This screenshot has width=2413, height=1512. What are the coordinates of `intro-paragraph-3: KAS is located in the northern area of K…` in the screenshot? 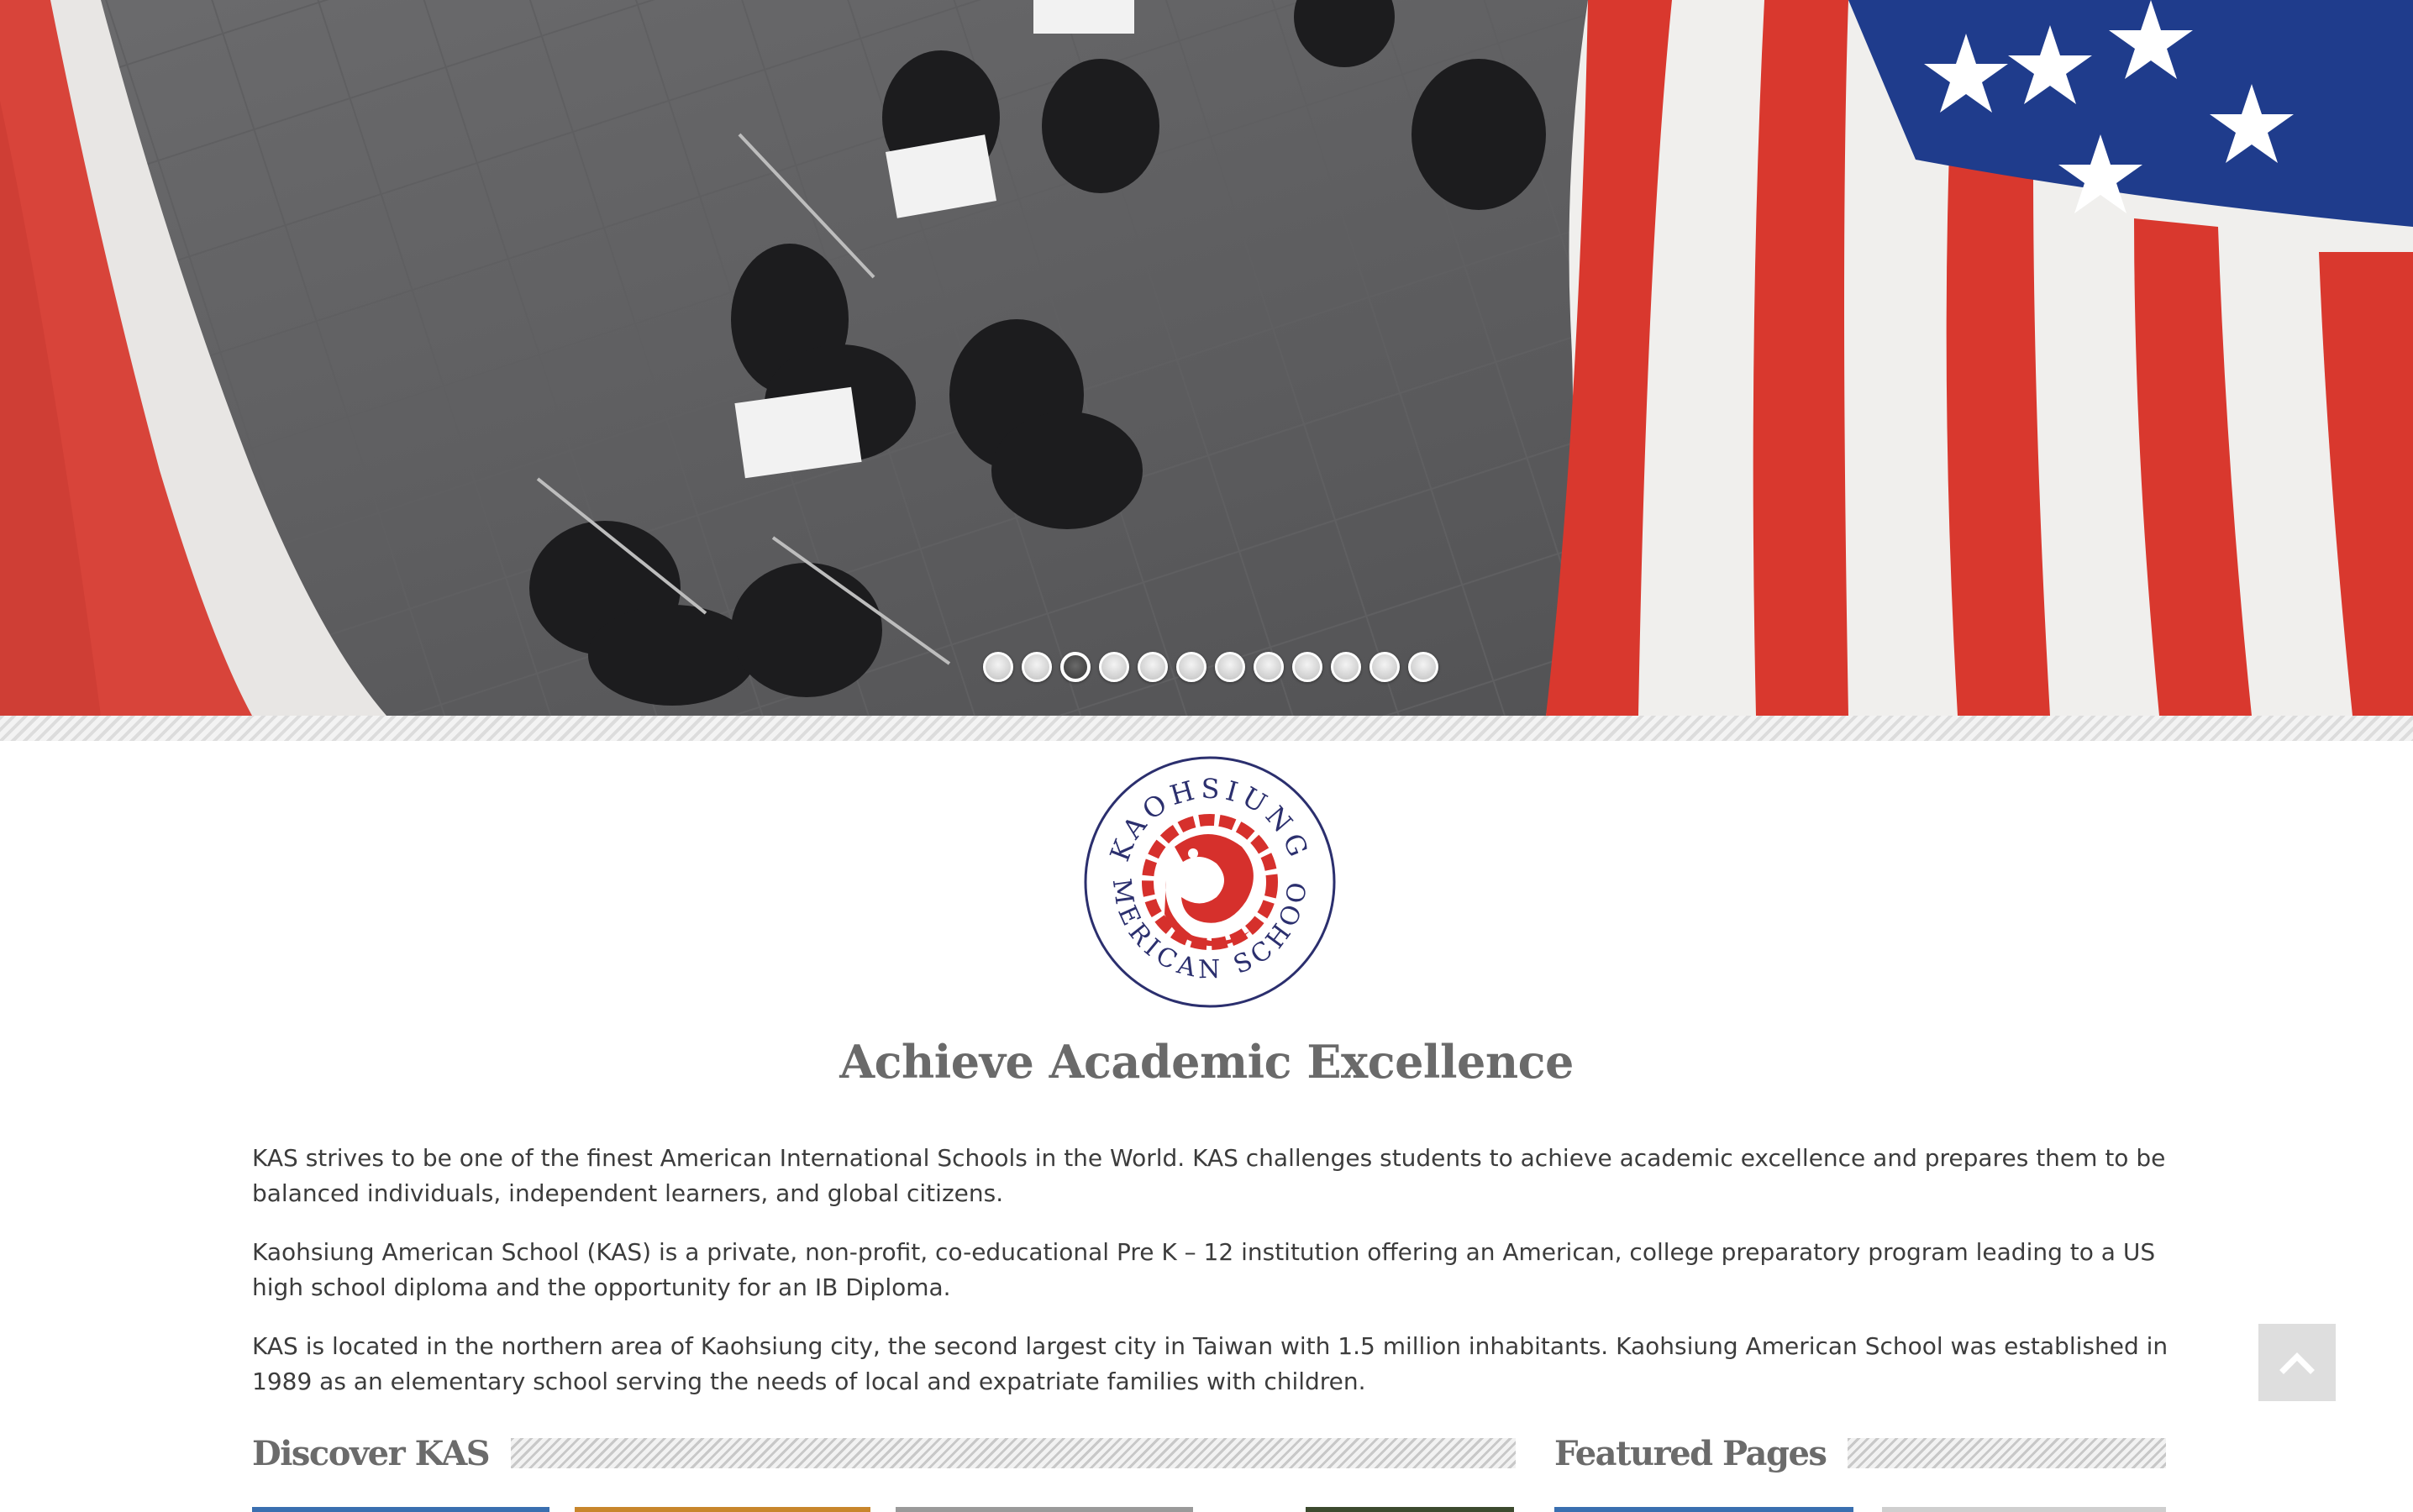 It's located at (1210, 1363).